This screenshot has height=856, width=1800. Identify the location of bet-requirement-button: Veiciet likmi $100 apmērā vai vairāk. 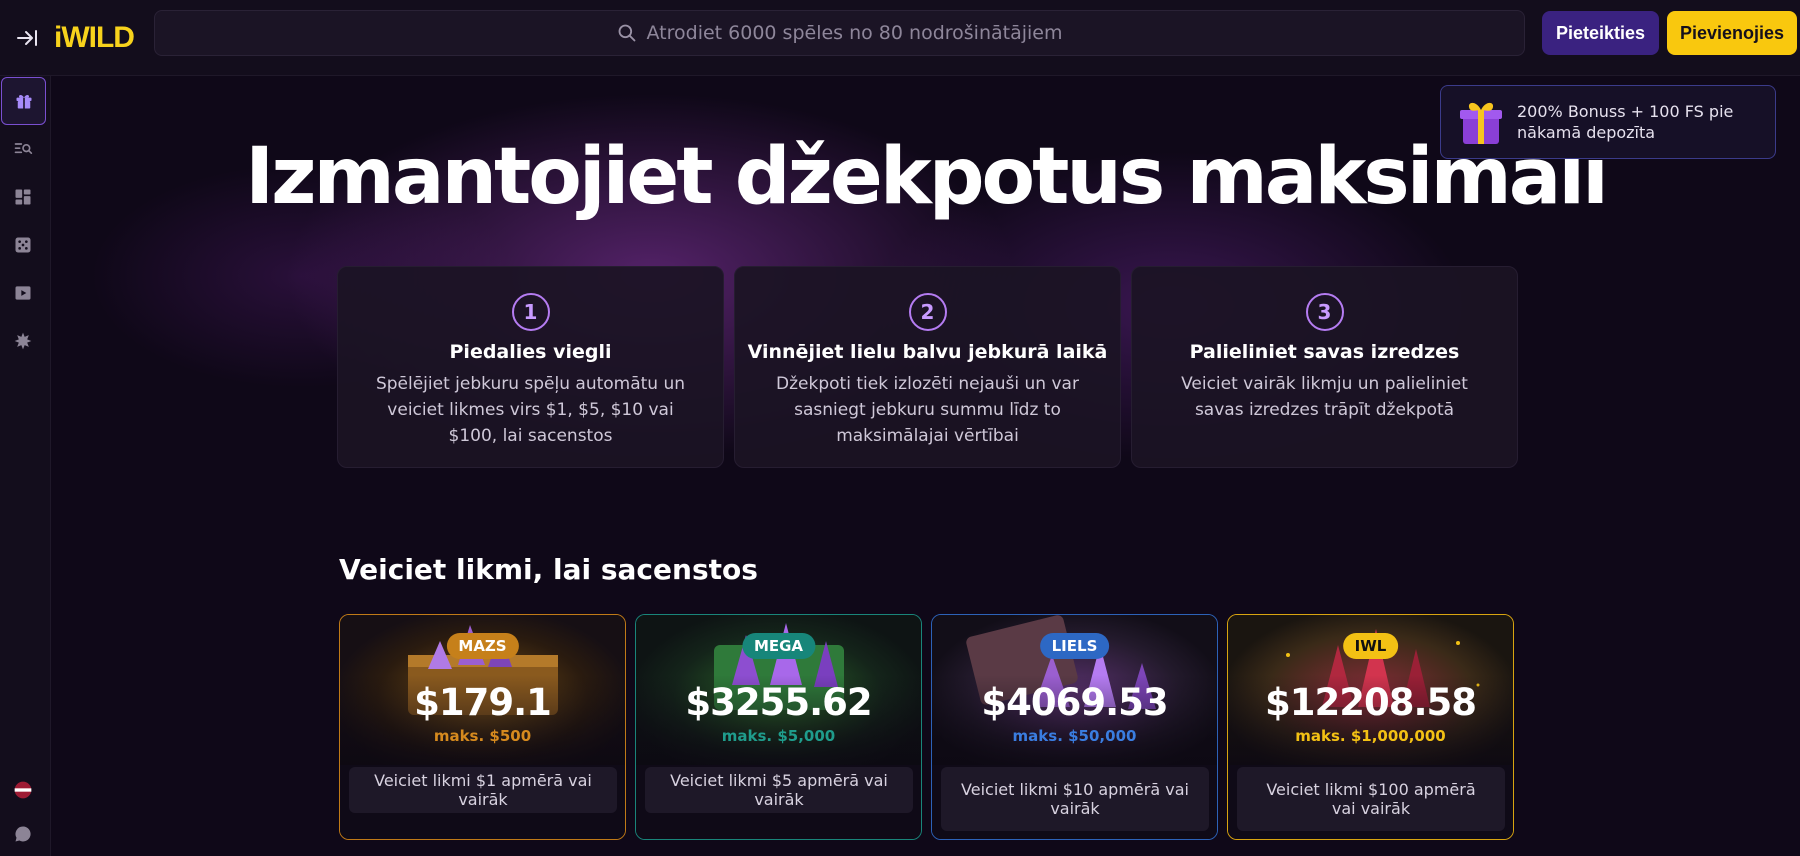
(1371, 799).